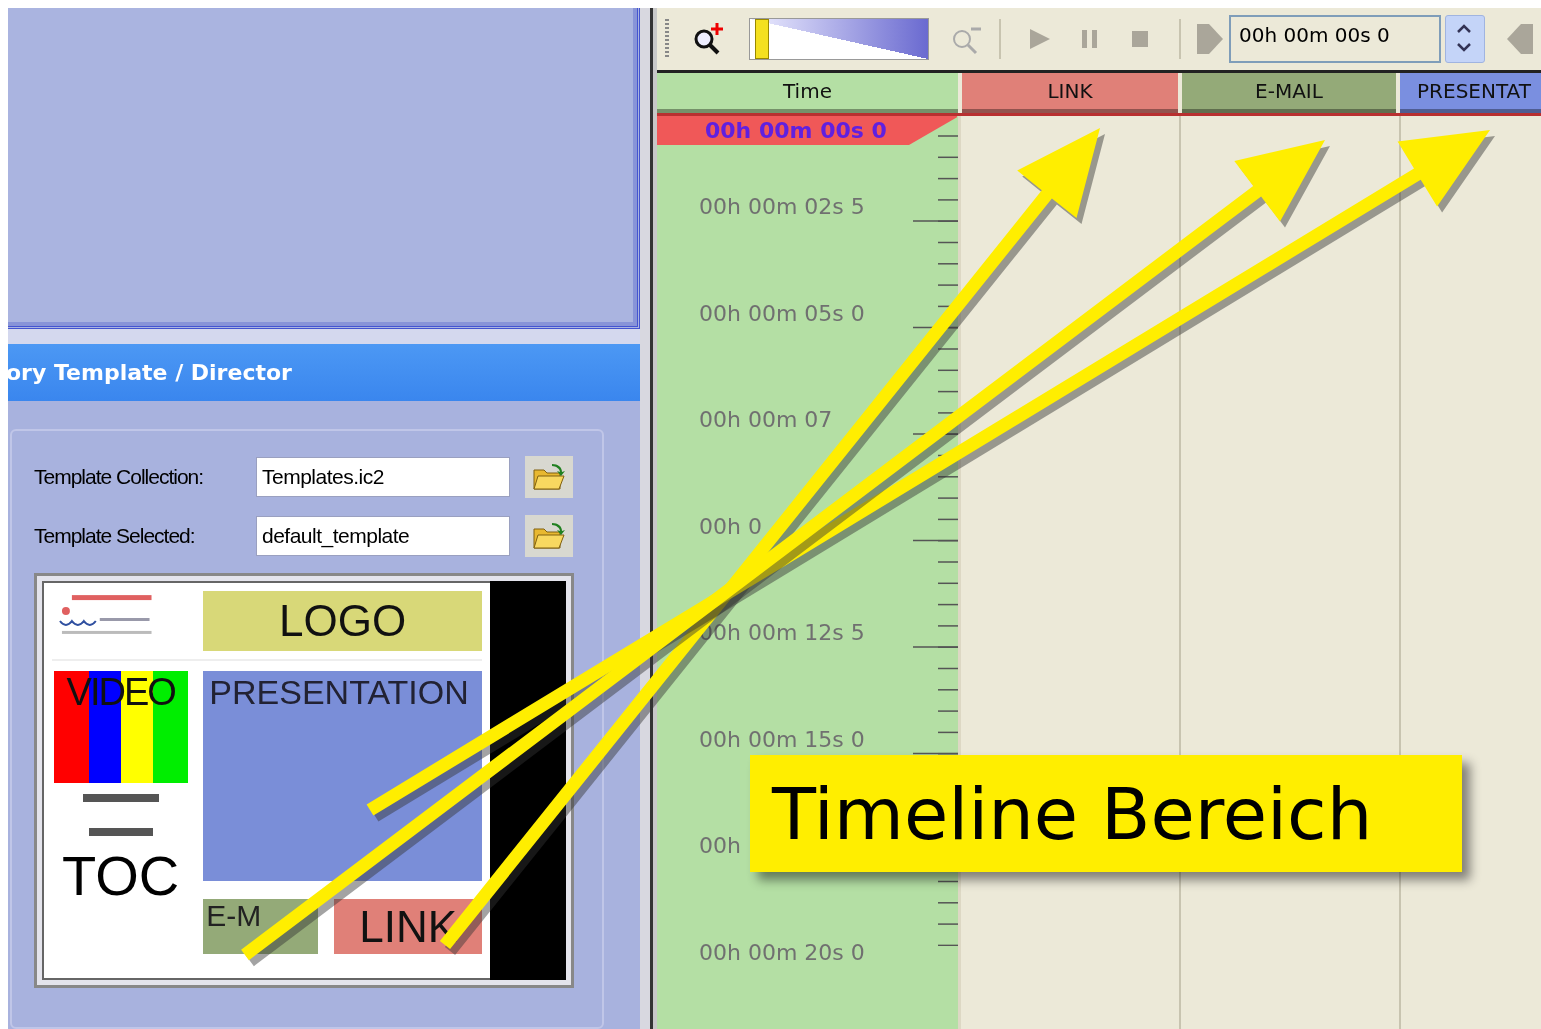  I want to click on play-backward-icon, so click(1520, 39).